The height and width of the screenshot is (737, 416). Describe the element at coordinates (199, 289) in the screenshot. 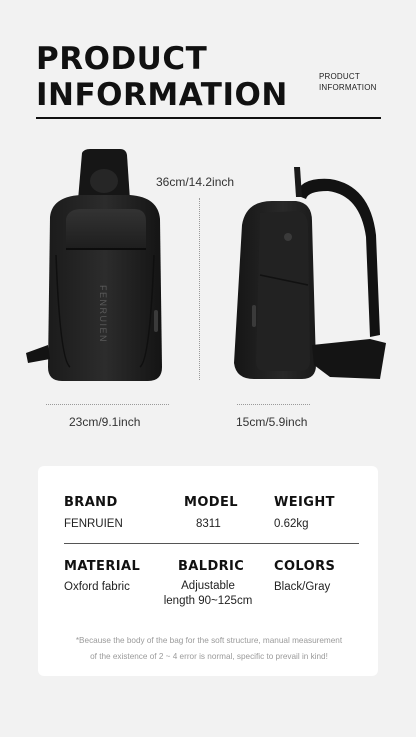

I see `height-dimension-line` at that location.